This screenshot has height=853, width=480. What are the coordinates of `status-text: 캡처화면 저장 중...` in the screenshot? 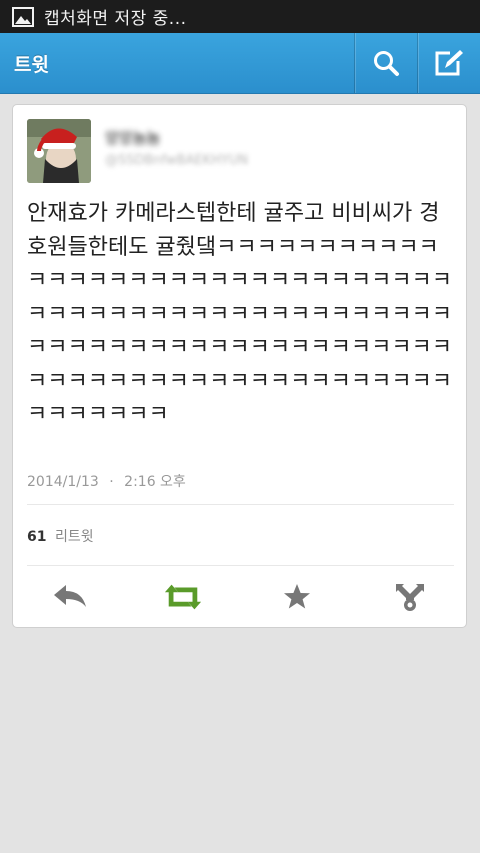 It's located at (115, 19).